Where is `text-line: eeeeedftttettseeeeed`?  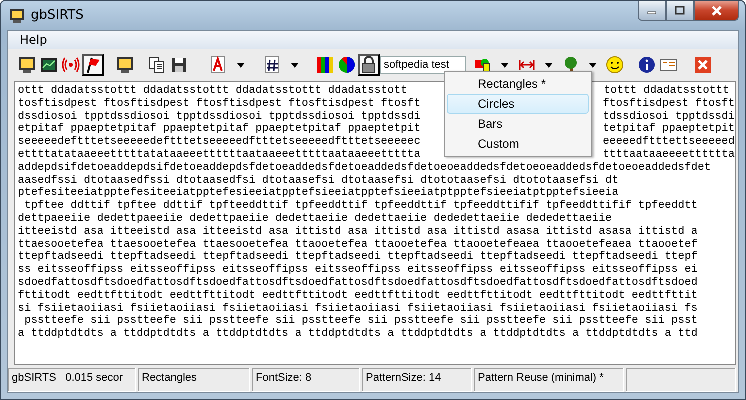
text-line: eeeeedftttettseeeeed is located at coordinates (668, 142).